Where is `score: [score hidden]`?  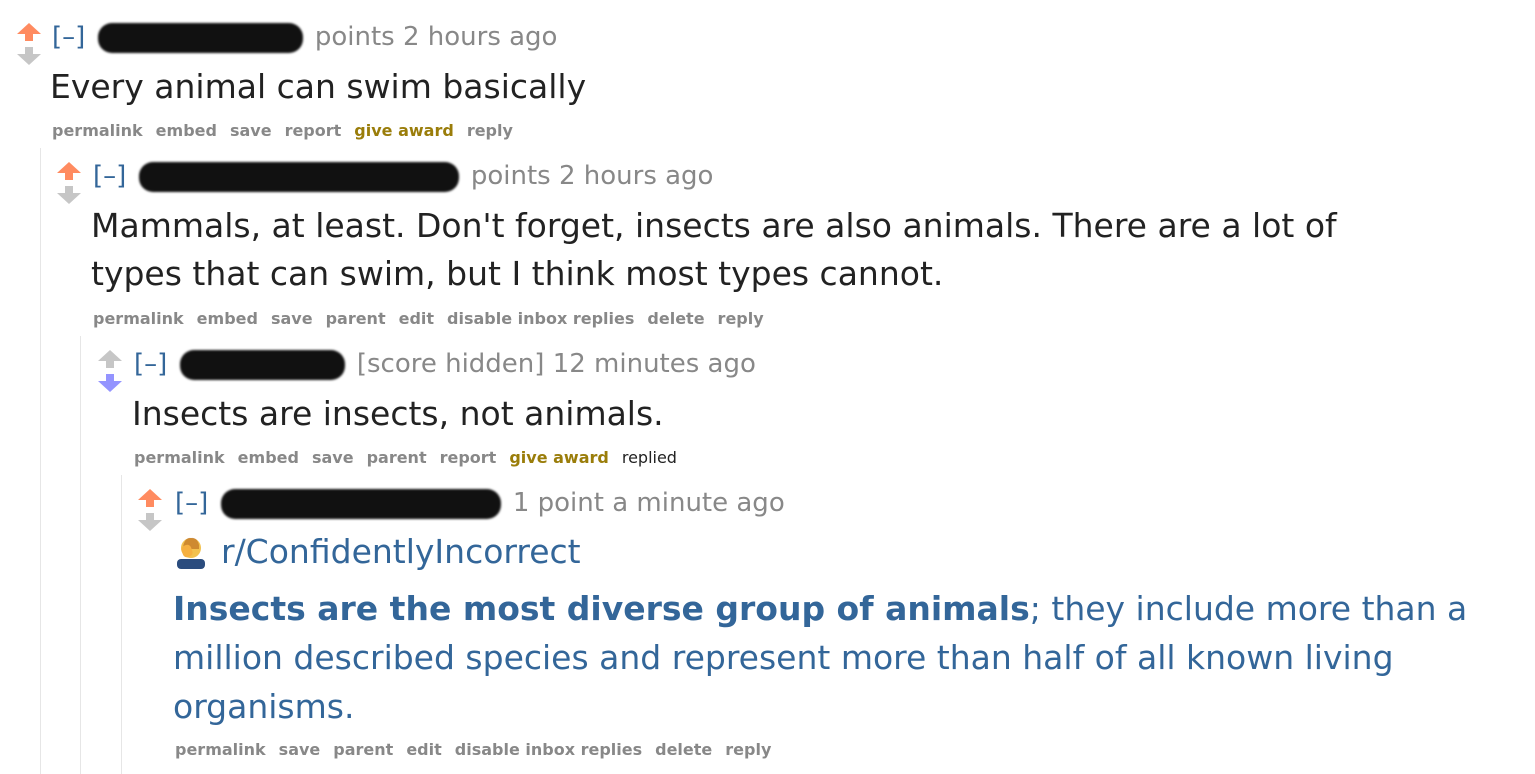
score: [score hidden] is located at coordinates (450, 364).